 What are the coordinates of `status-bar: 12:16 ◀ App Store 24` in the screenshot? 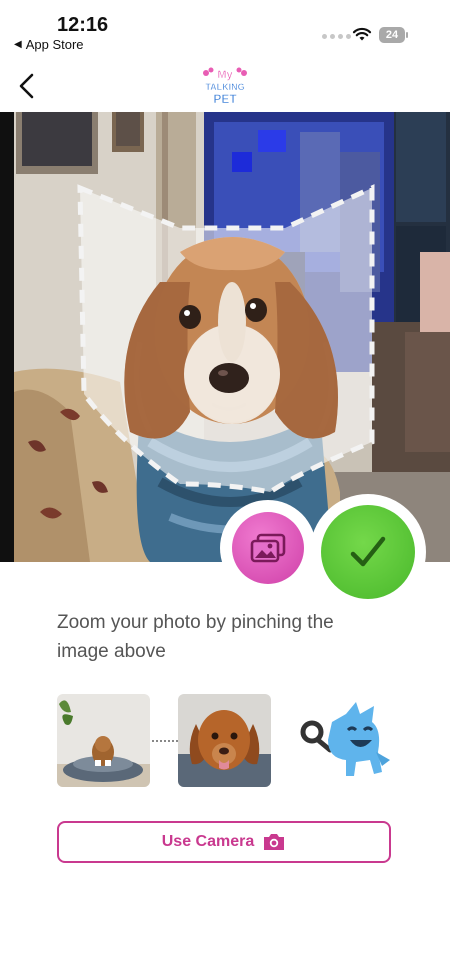 It's located at (225, 28).